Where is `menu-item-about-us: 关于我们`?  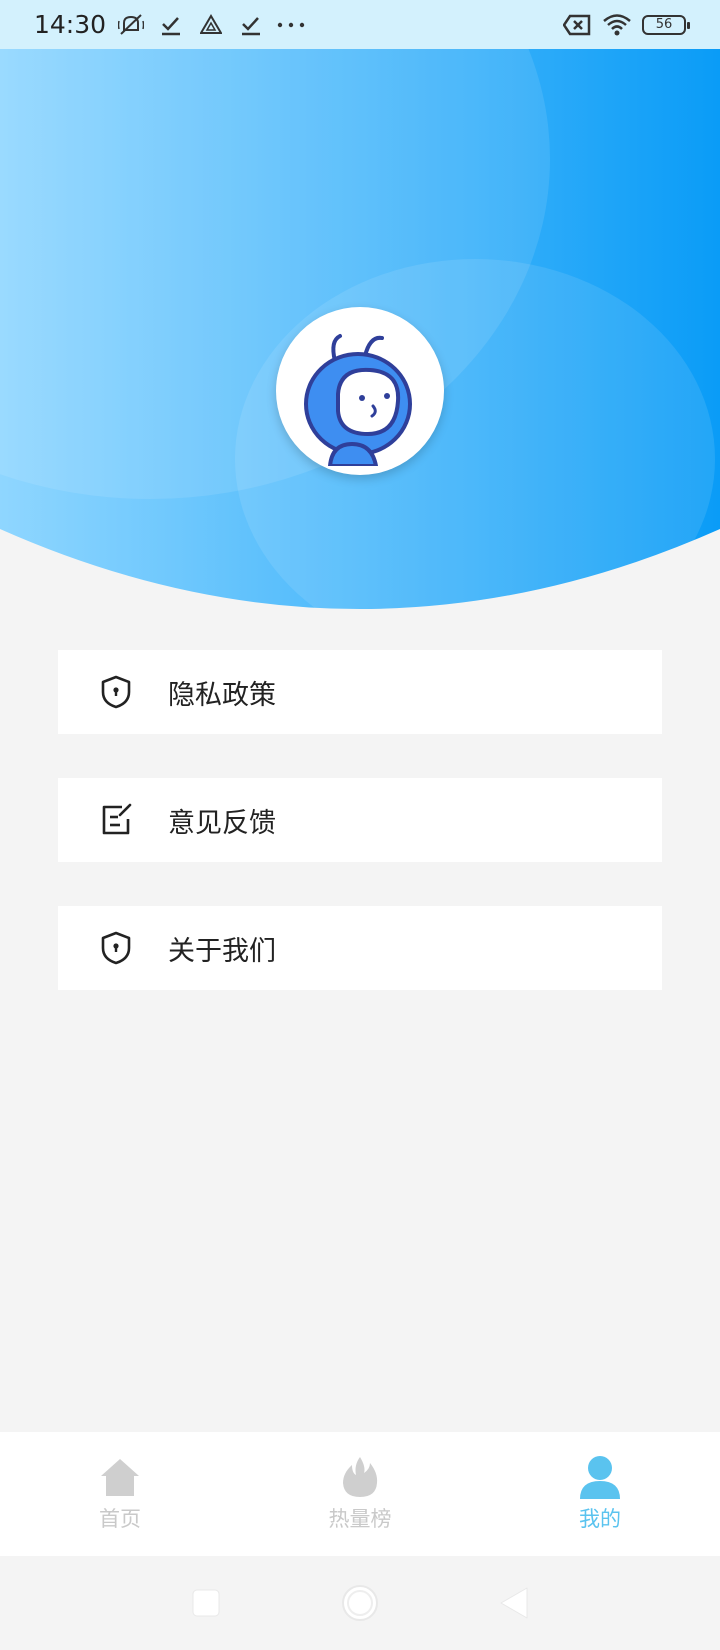 menu-item-about-us: 关于我们 is located at coordinates (360, 948).